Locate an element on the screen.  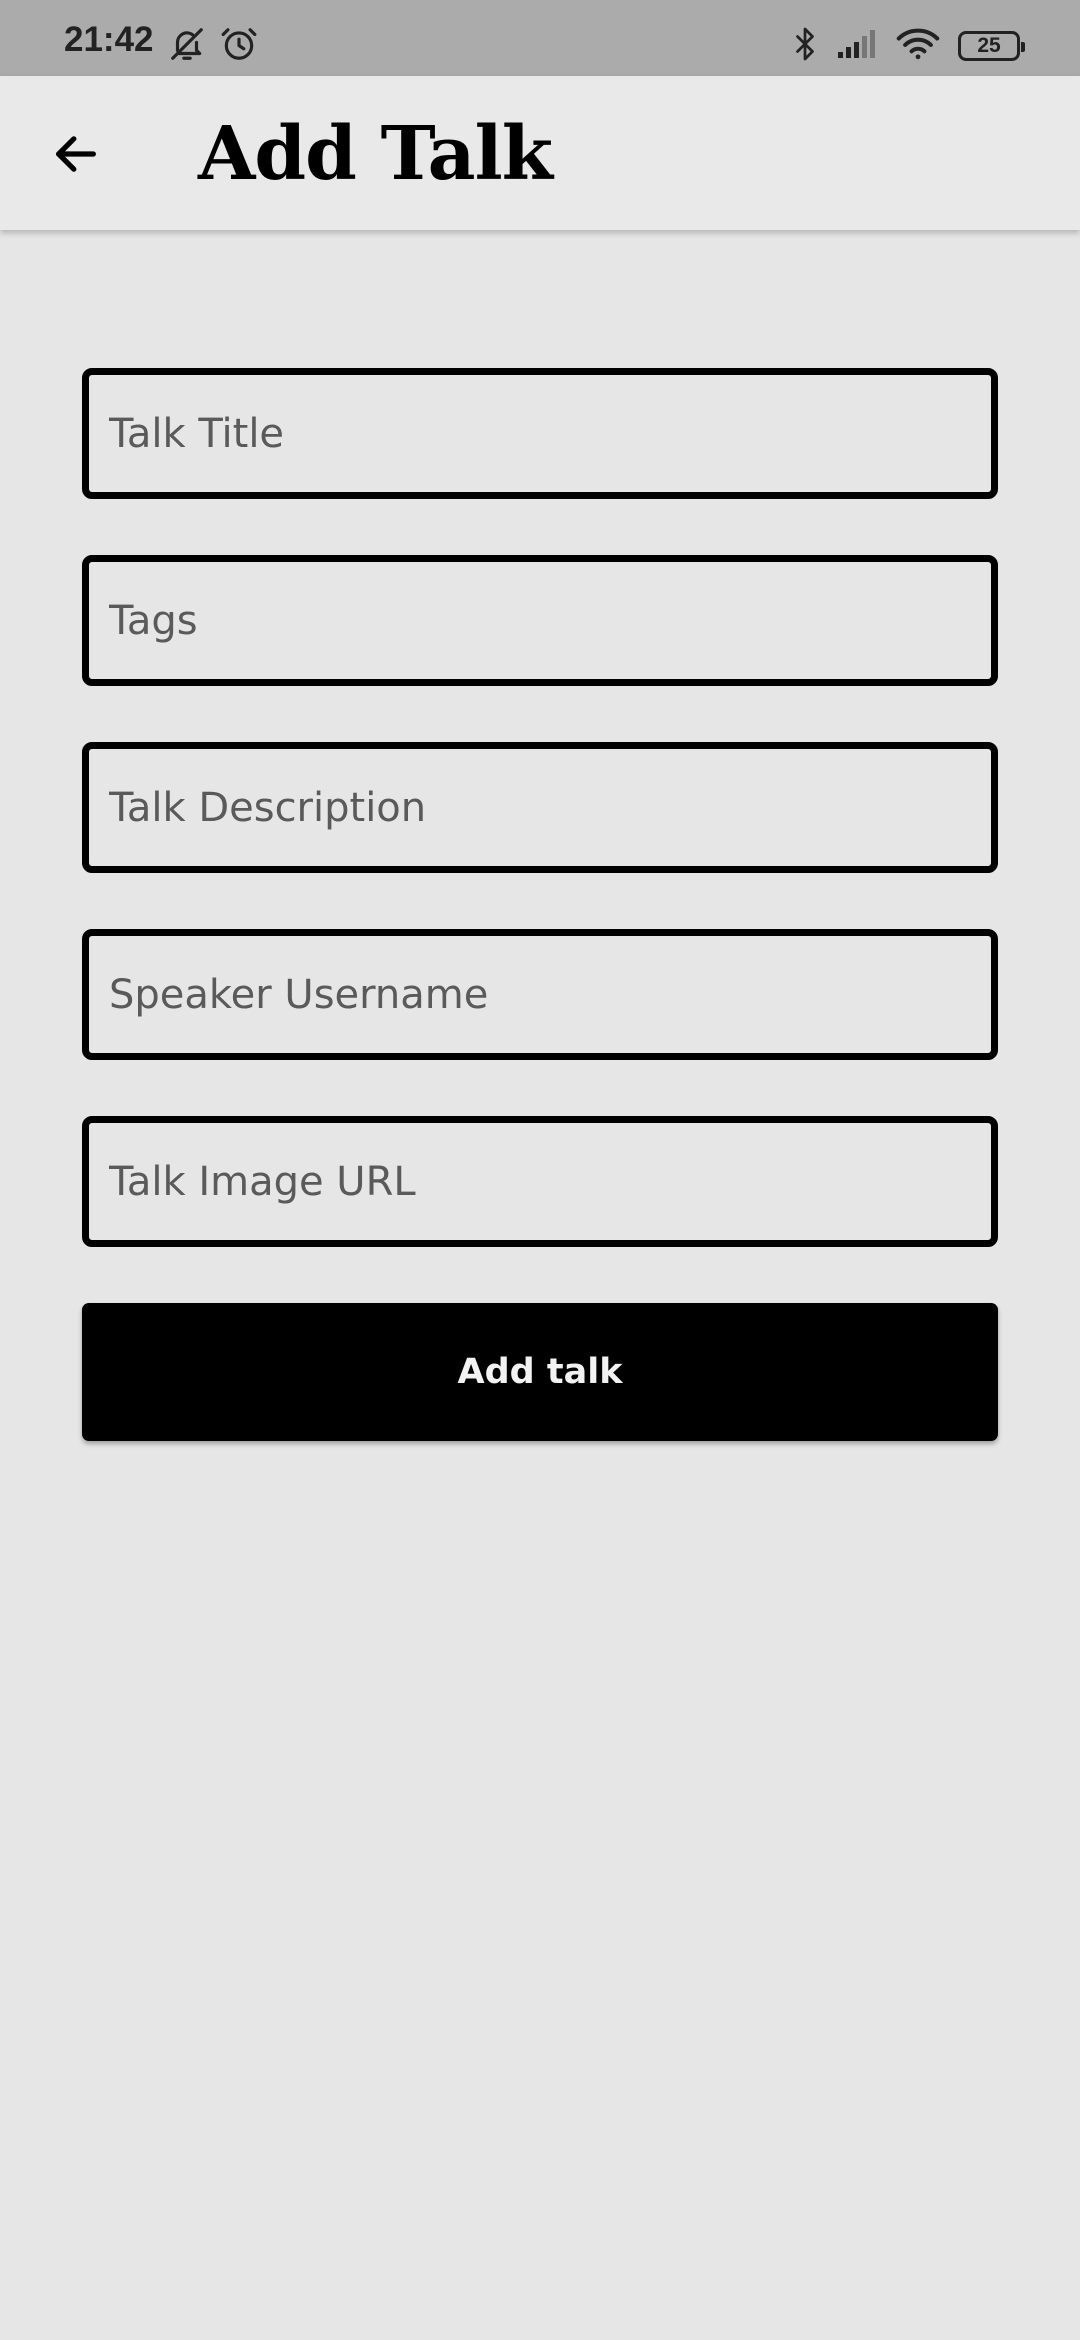
tags-input is located at coordinates (540, 620).